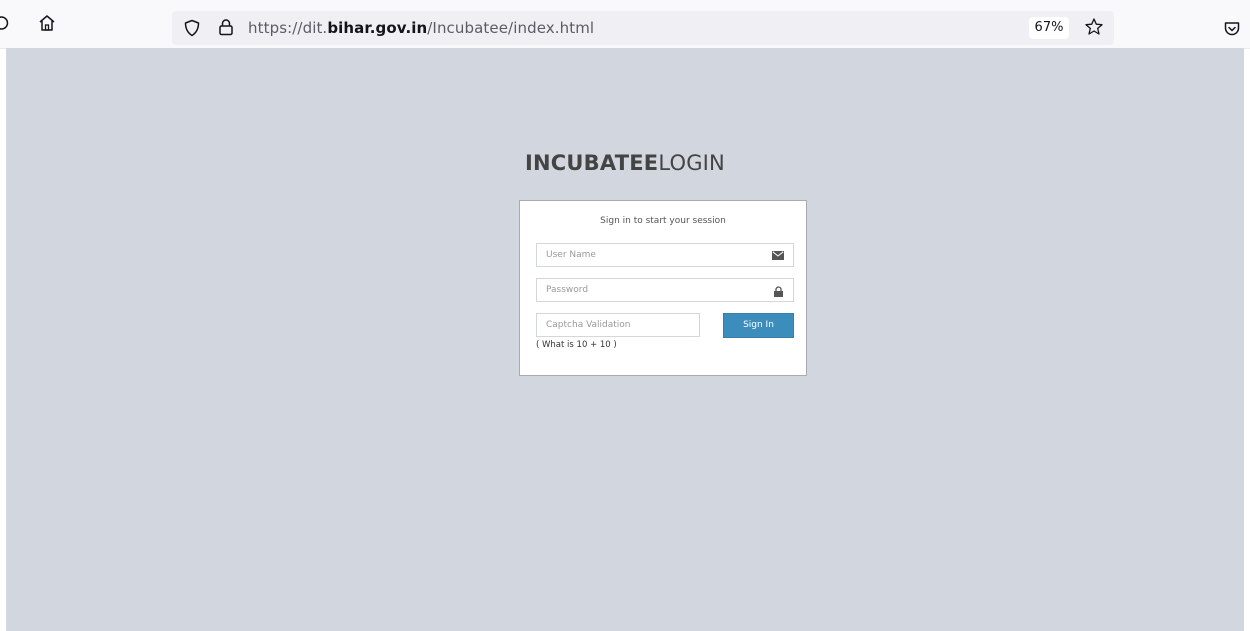  I want to click on username-input, so click(648, 255).